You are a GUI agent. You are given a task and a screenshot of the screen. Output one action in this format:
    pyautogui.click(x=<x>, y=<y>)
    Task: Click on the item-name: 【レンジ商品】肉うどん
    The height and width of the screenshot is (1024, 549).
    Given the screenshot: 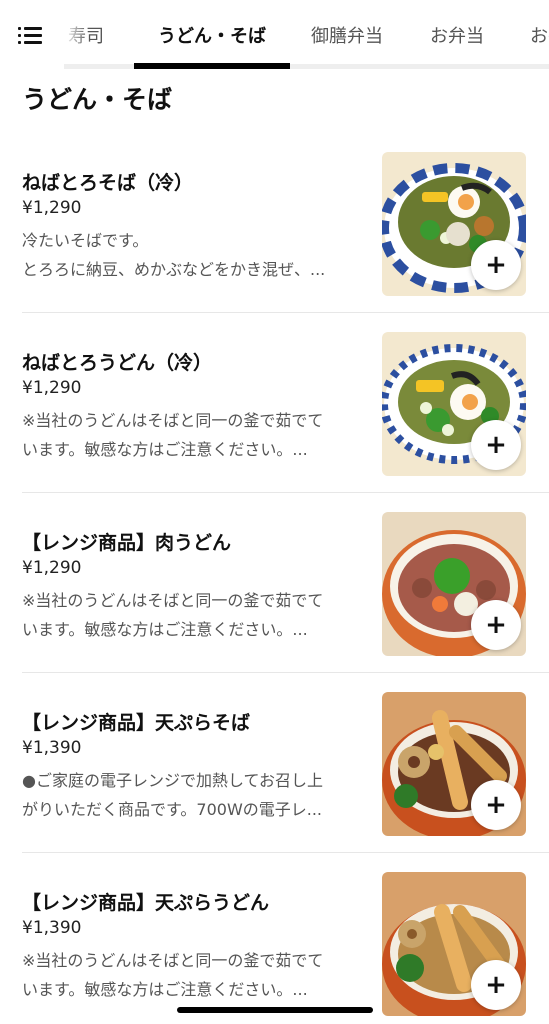 What is the action you would take?
    pyautogui.click(x=127, y=543)
    